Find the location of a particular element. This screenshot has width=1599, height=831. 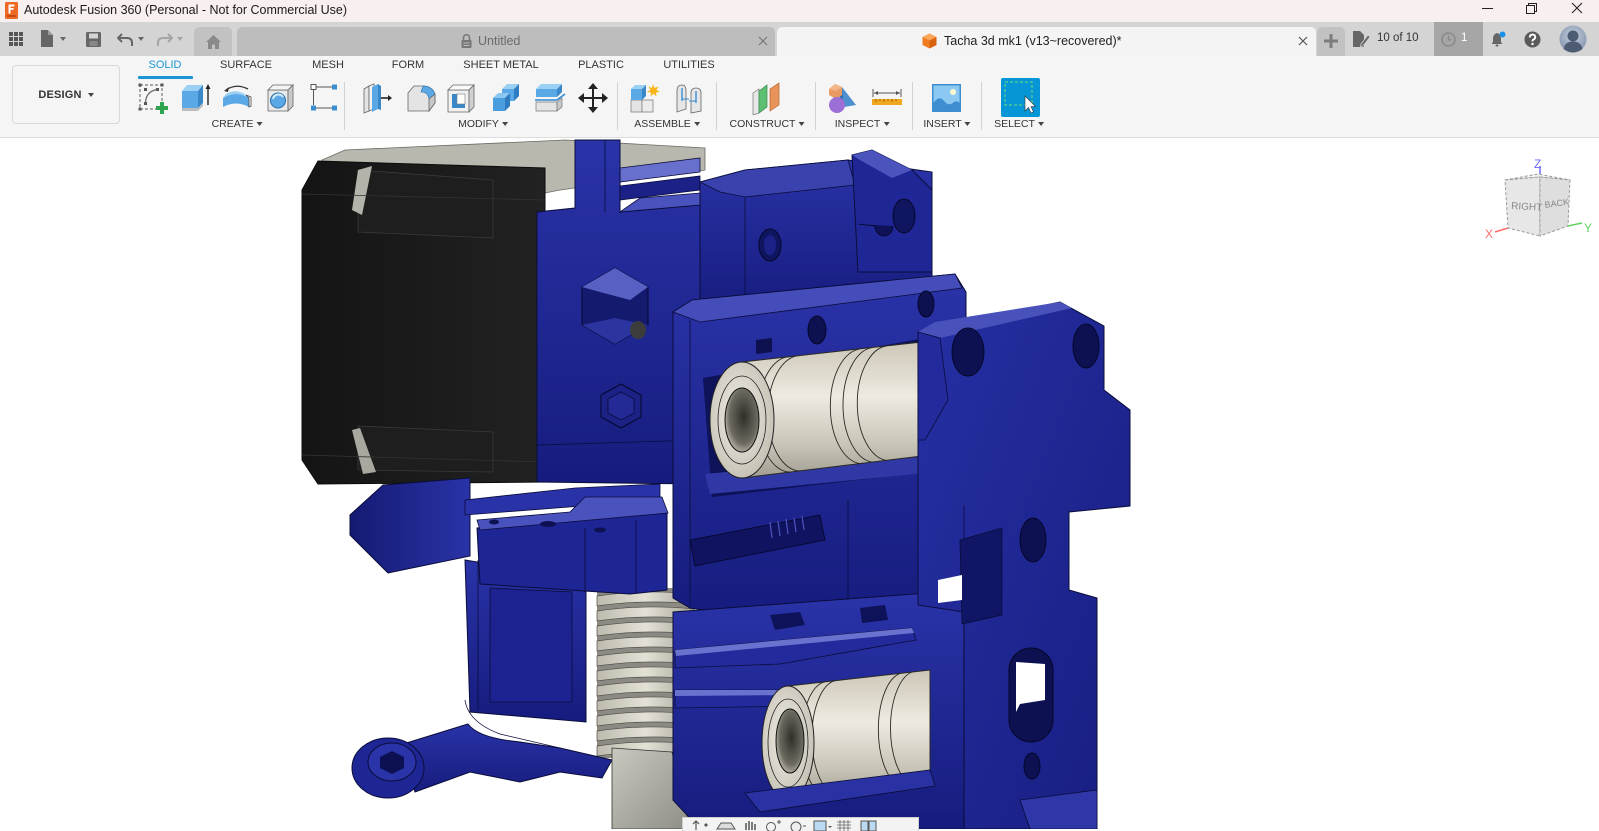

ribbon-tab-mesh: MESH is located at coordinates (328, 65).